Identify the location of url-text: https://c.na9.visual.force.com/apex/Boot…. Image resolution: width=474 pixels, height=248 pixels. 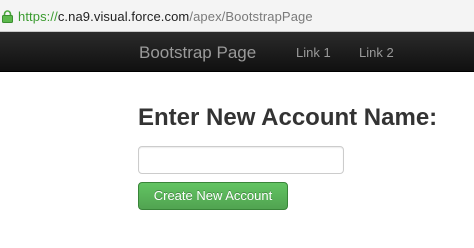
(165, 16).